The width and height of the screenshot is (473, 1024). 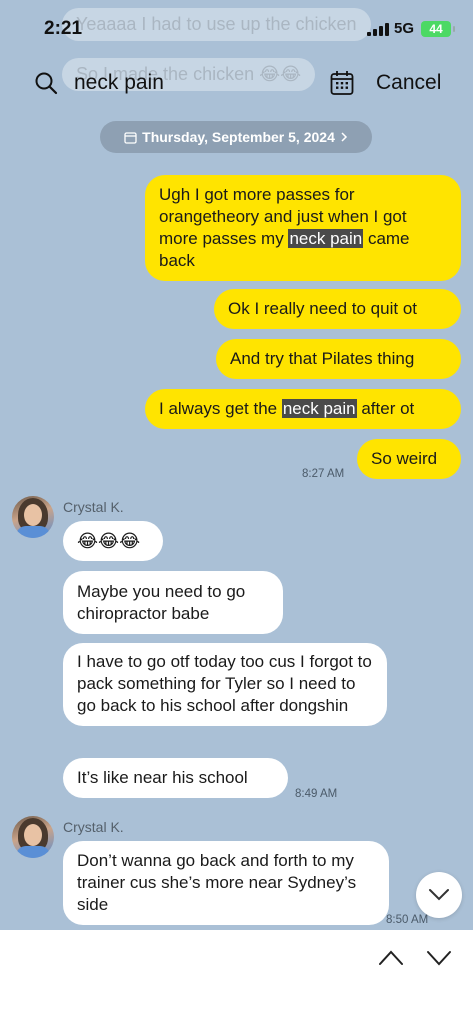 I want to click on message-timestamp: 8:50 AM, so click(x=407, y=920).